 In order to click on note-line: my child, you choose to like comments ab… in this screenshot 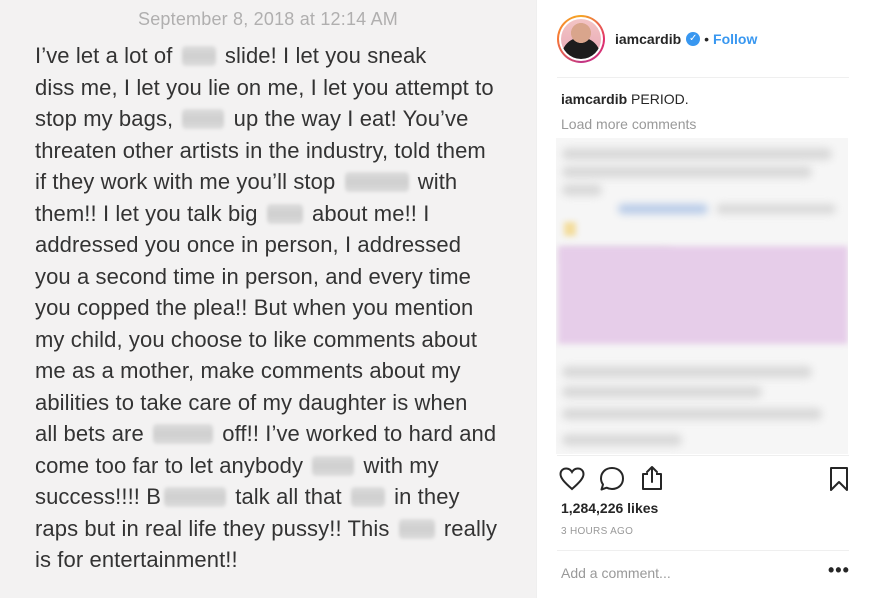, I will do `click(275, 340)`.